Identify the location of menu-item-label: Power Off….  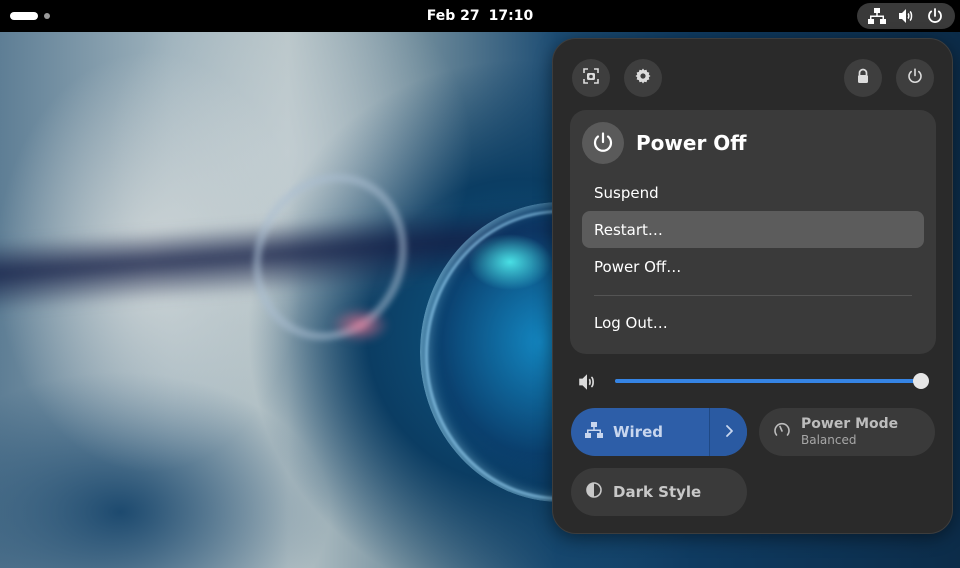
(638, 266).